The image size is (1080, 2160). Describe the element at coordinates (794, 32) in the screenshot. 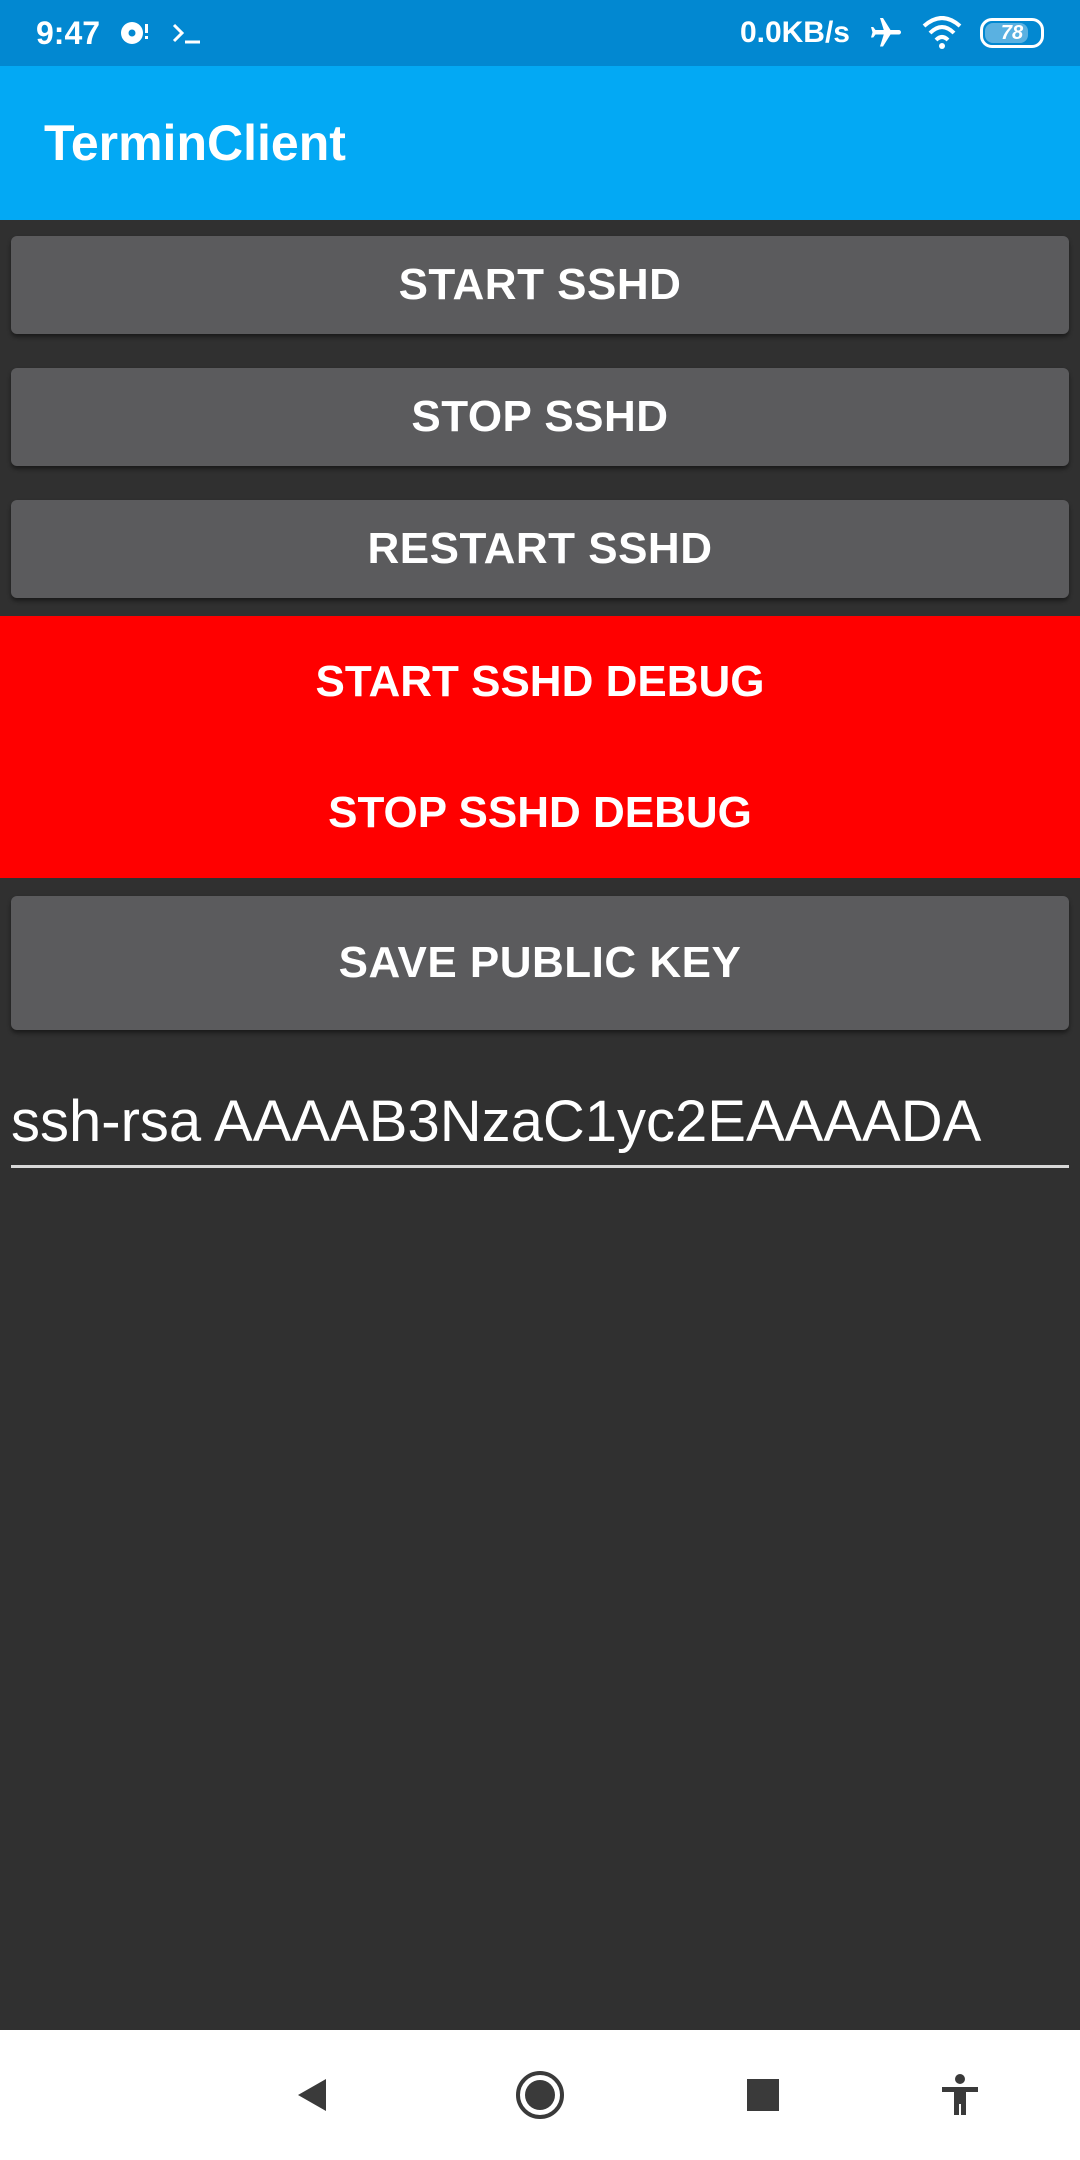

I see `network-speed: 0.0KB/s` at that location.